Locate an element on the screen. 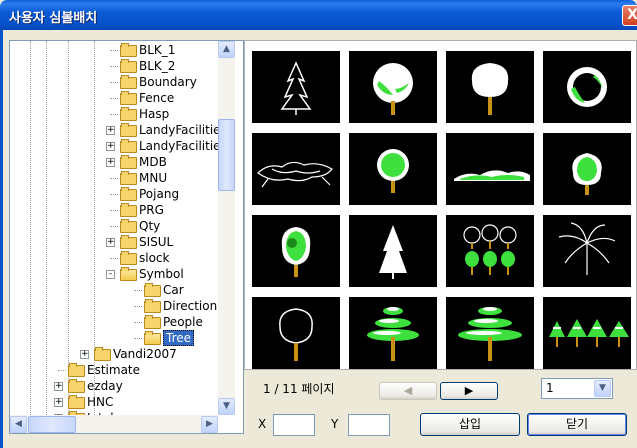  chevron-down-icon: ▼ is located at coordinates (602, 388).